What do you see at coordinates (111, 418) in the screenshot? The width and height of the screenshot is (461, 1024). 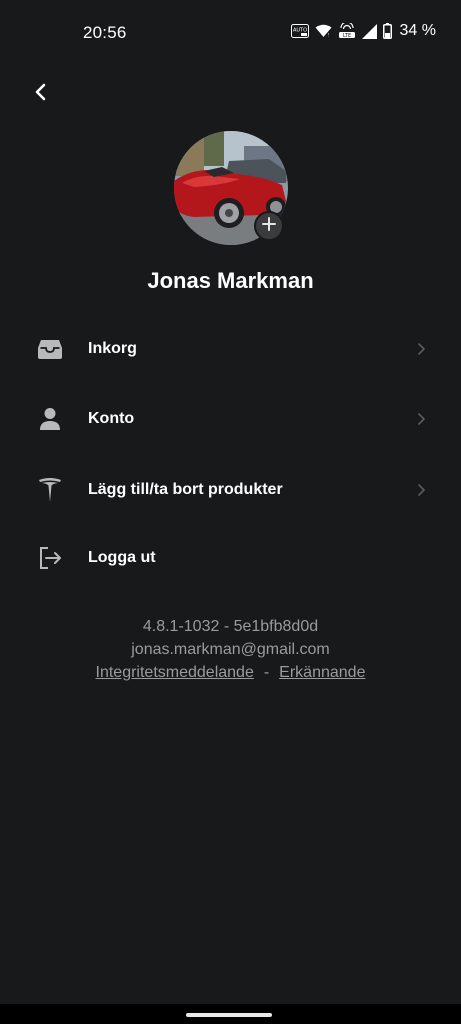 I see `menu-item-label: Konto` at bounding box center [111, 418].